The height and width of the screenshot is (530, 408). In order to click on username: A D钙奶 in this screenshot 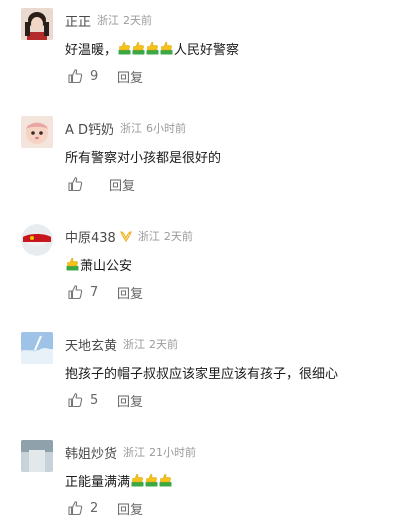, I will do `click(89, 128)`.